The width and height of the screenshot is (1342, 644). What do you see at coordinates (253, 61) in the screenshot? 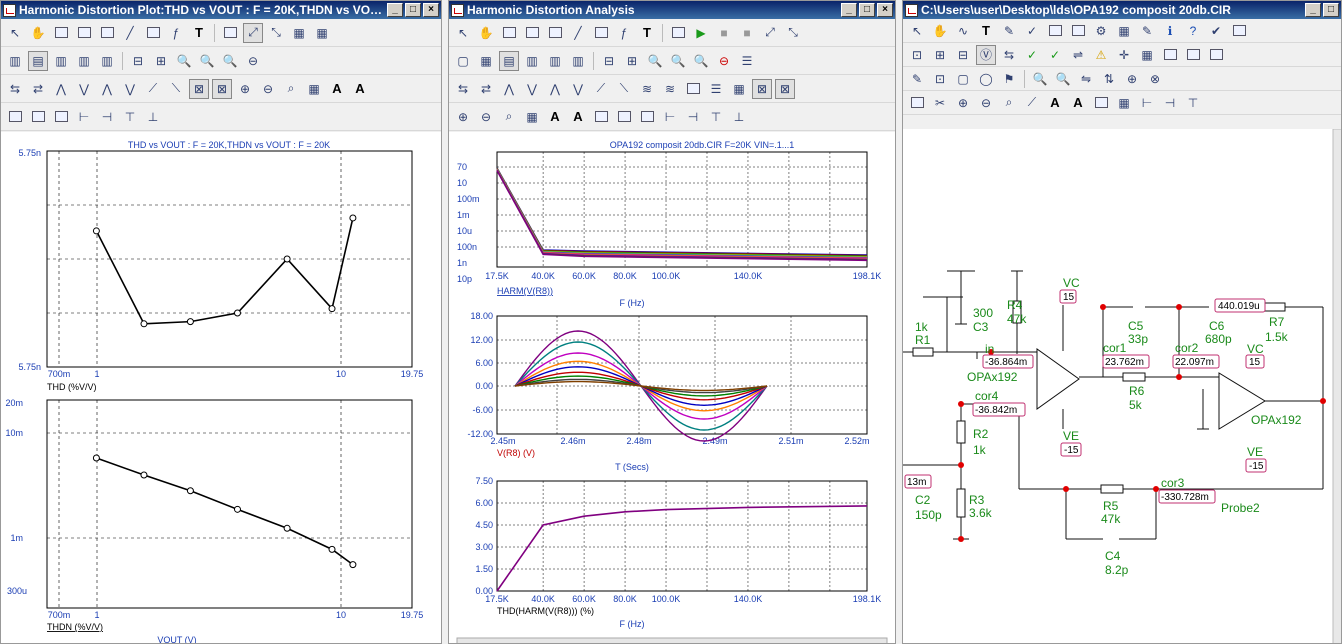
I see `zoom-back-icon: ⊖` at bounding box center [253, 61].